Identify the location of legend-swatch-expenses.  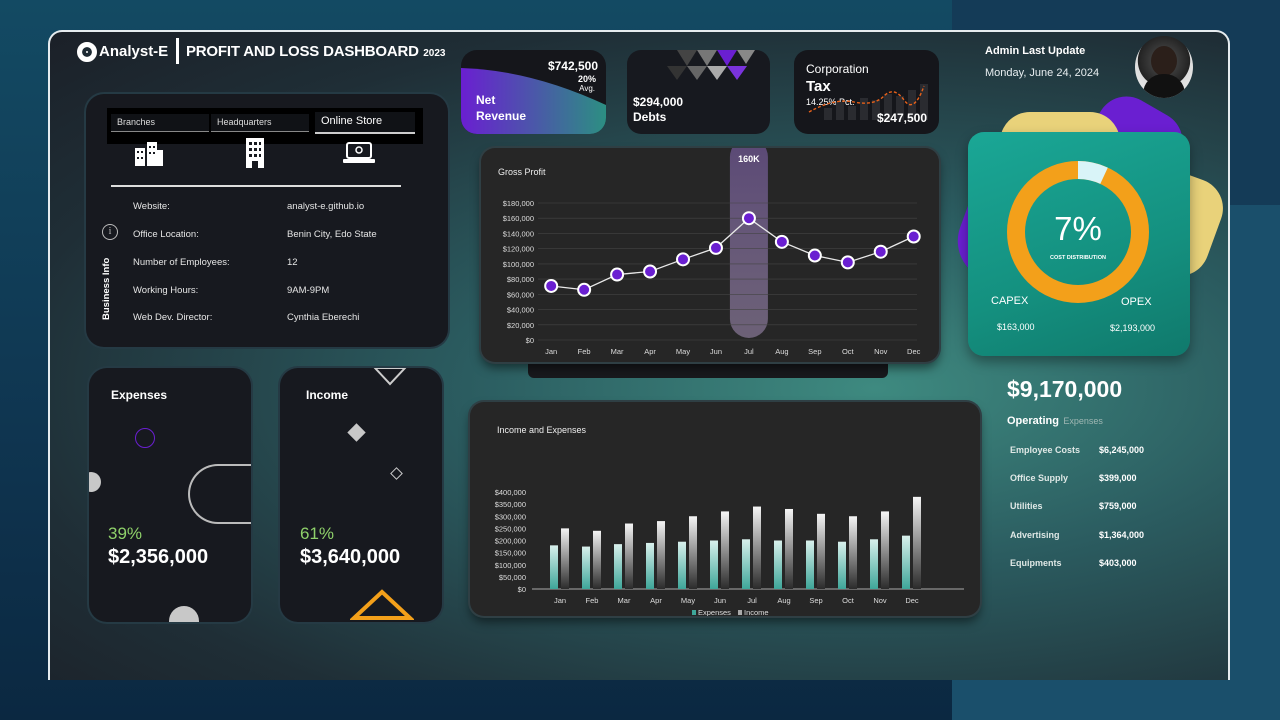
(694, 612).